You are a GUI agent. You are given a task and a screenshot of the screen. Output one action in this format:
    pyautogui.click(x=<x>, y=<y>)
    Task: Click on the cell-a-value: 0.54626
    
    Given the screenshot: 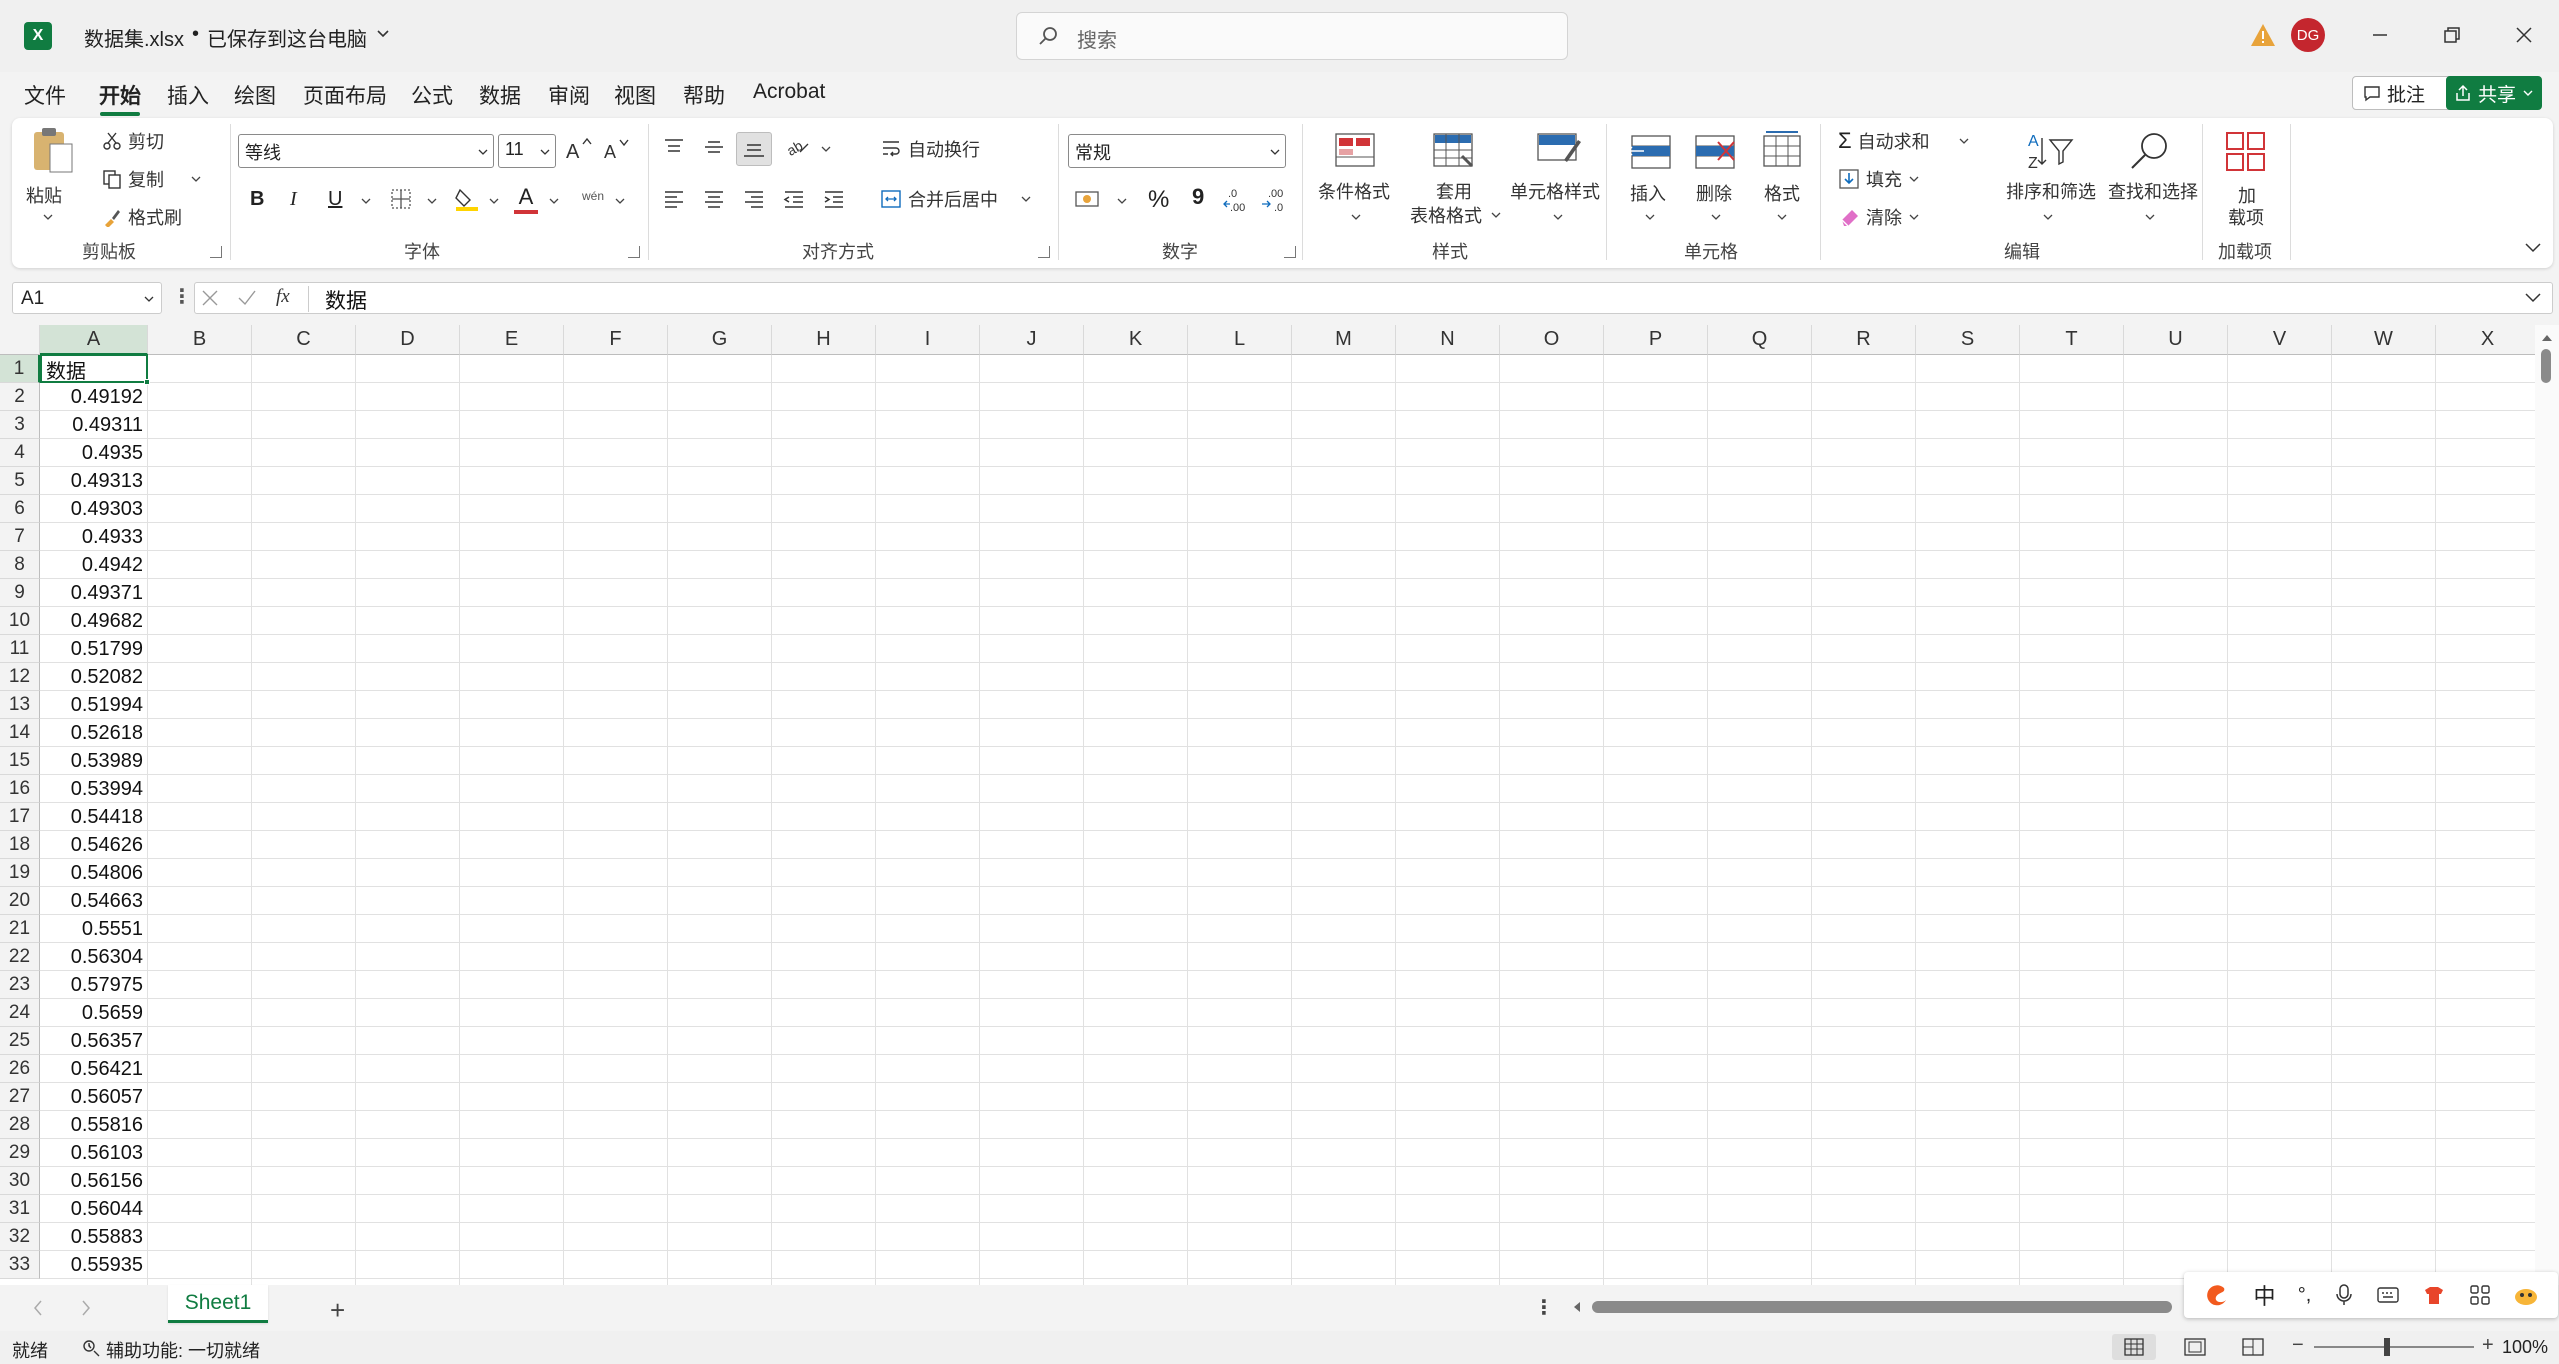 What is the action you would take?
    pyautogui.click(x=94, y=845)
    